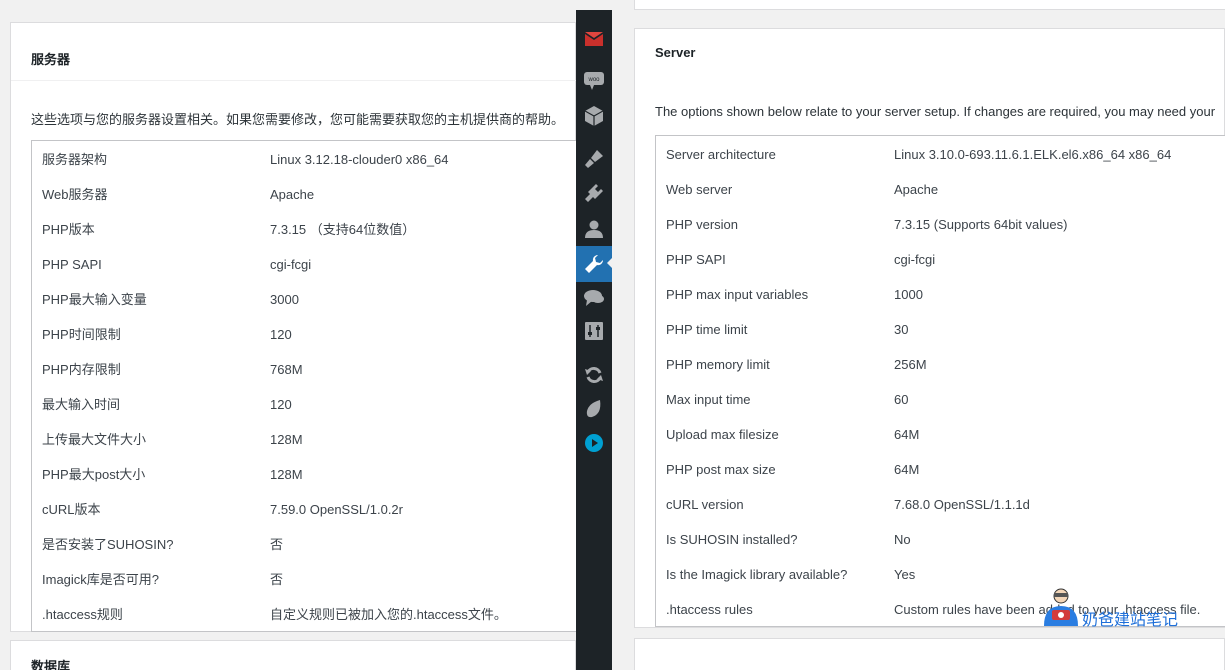  I want to click on table-row: Web server Apache, so click(945, 189).